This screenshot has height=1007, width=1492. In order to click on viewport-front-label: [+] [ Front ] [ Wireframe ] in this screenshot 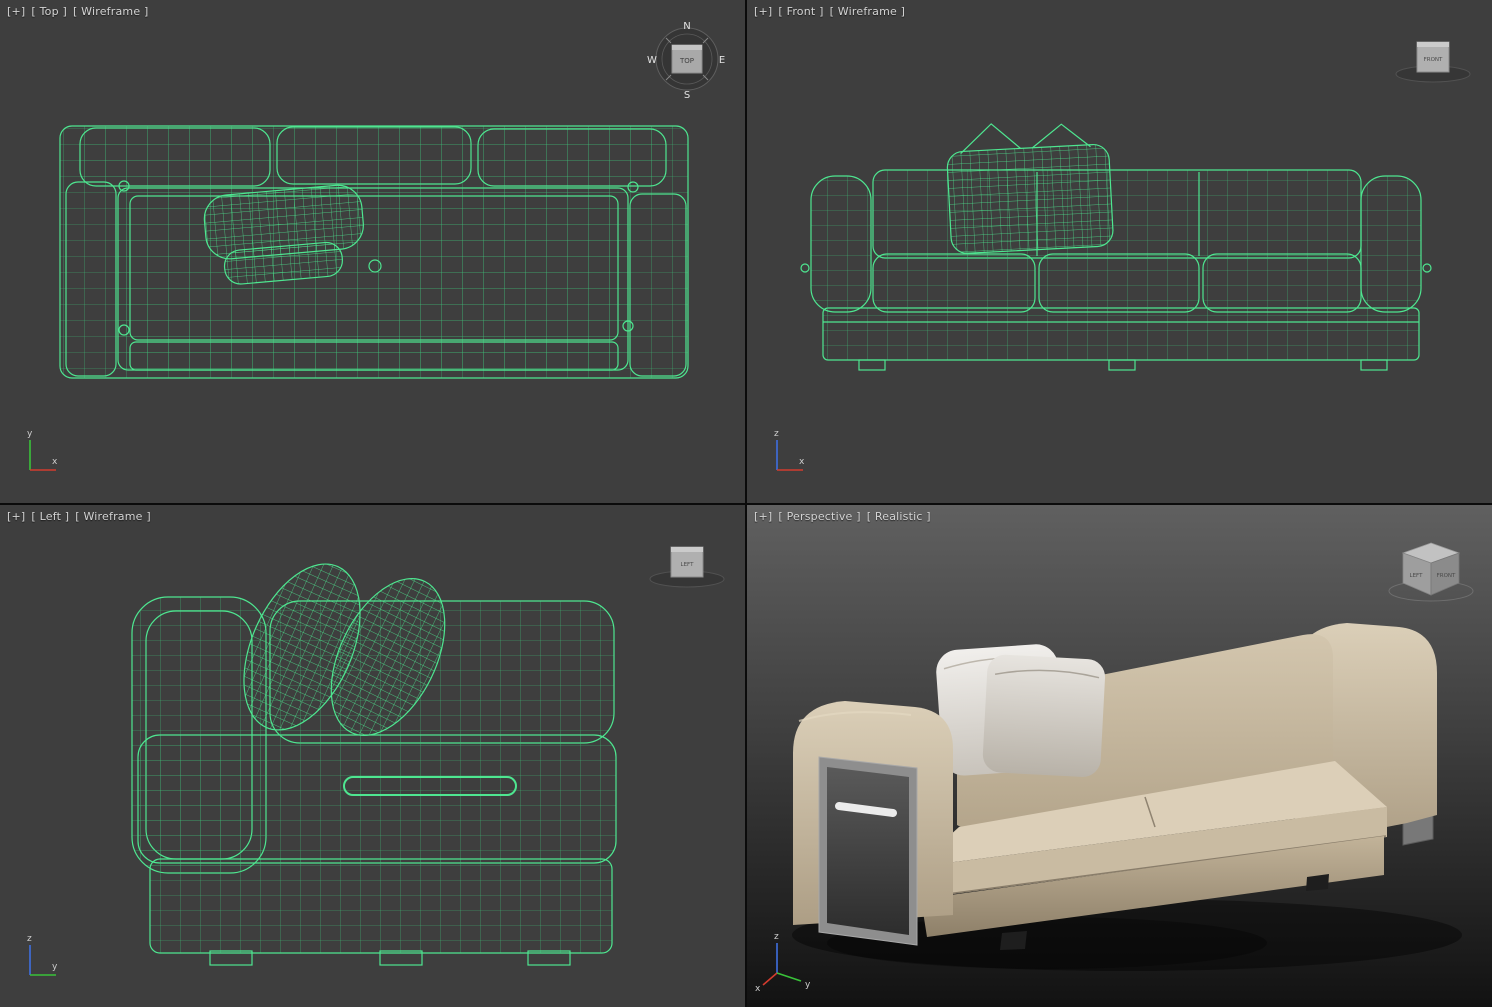, I will do `click(829, 11)`.